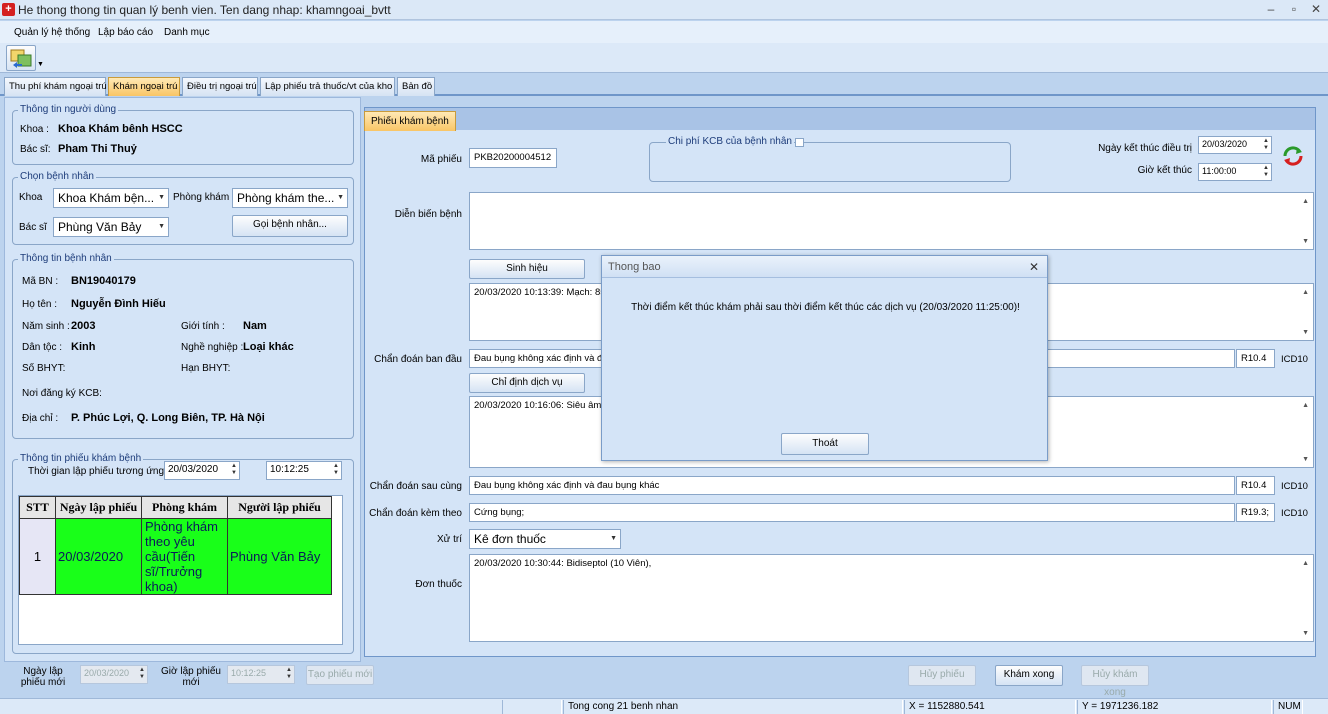 Image resolution: width=1328 pixels, height=714 pixels. I want to click on cdkemtheo-field: Cứng bụng;, so click(852, 512).